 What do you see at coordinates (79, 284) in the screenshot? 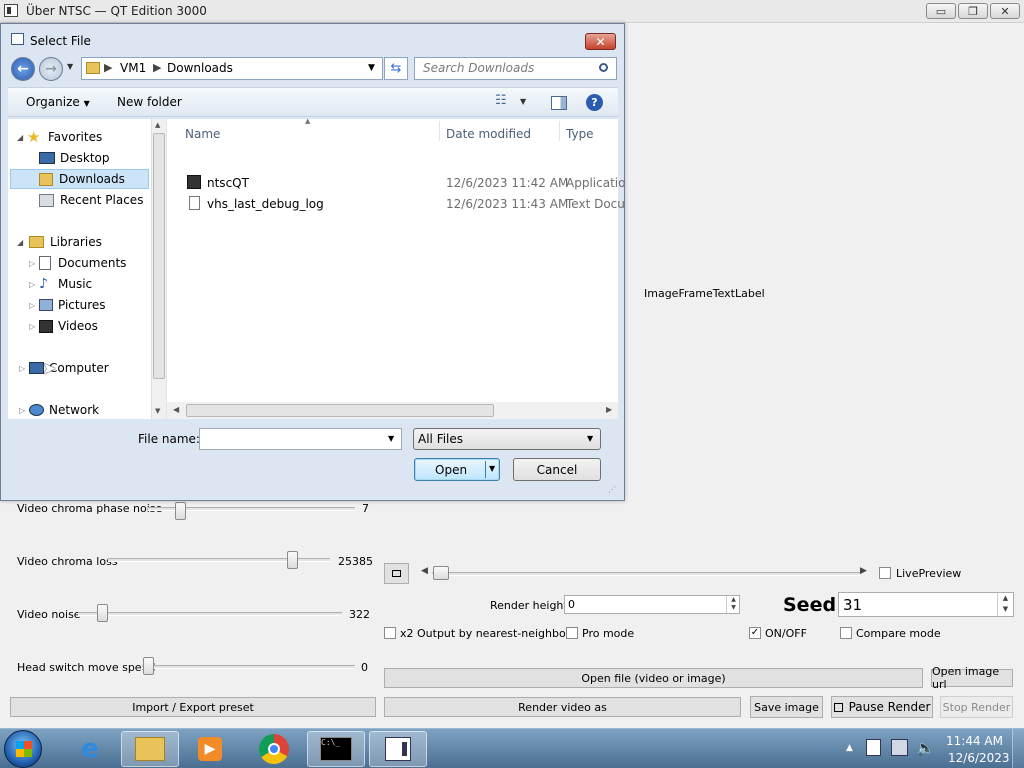
I see `nav-music: ▷ ♪ Music` at bounding box center [79, 284].